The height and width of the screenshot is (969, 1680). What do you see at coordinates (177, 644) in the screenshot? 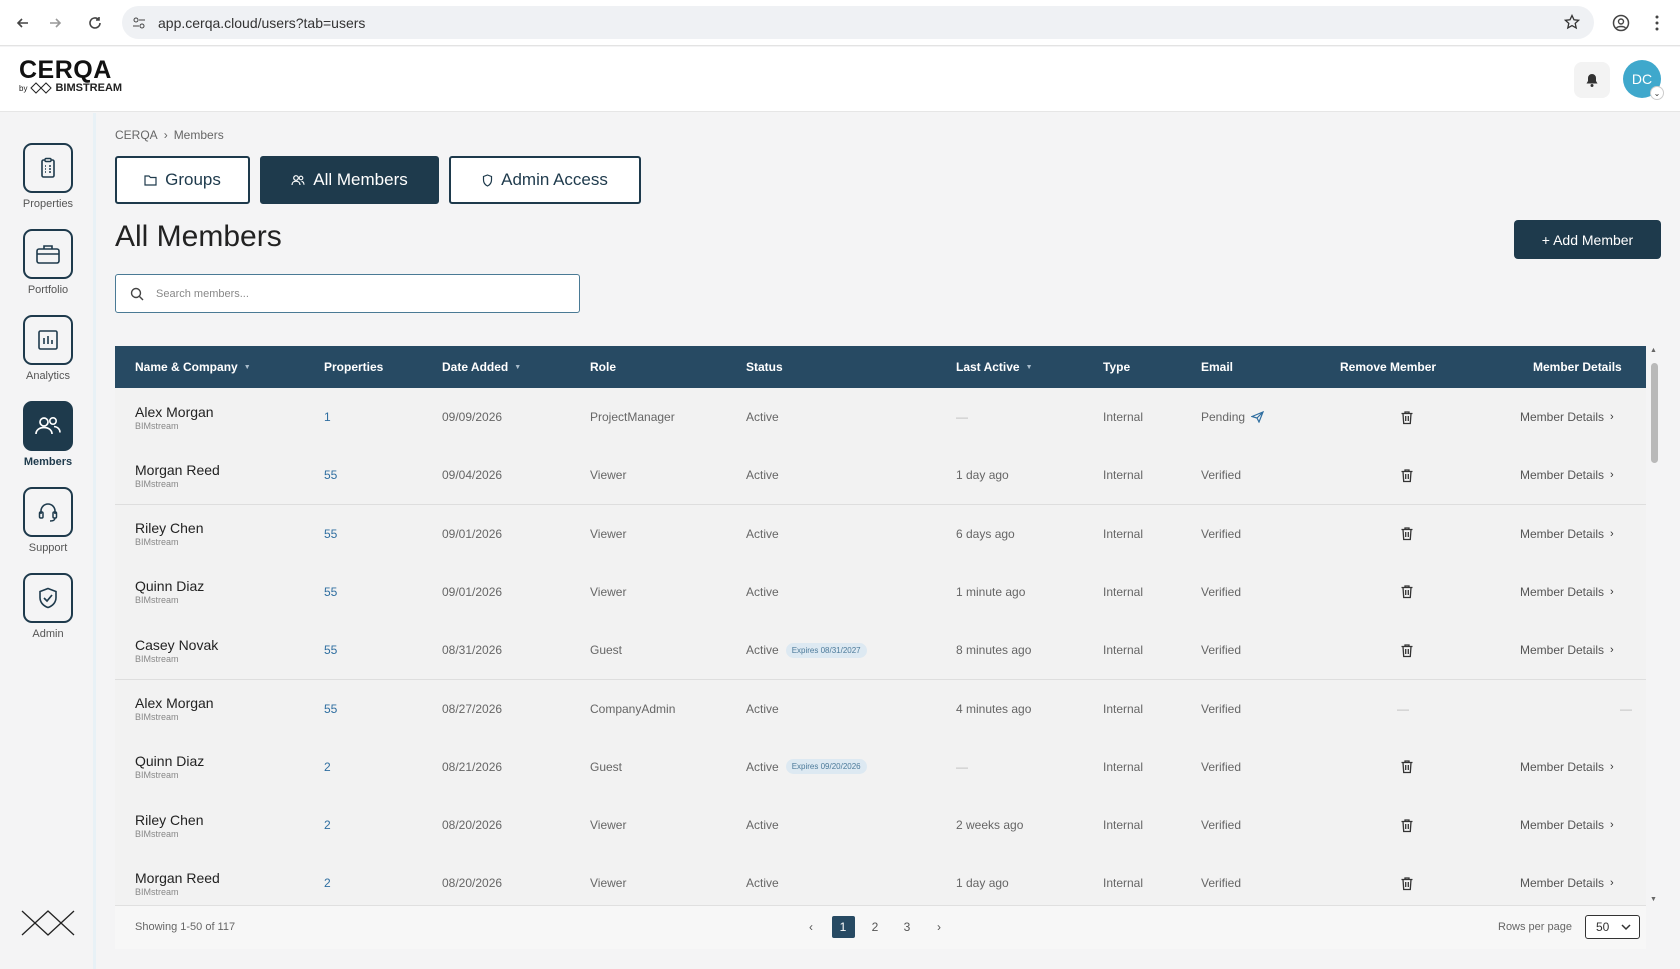
I see `member-name: Casey Novak` at bounding box center [177, 644].